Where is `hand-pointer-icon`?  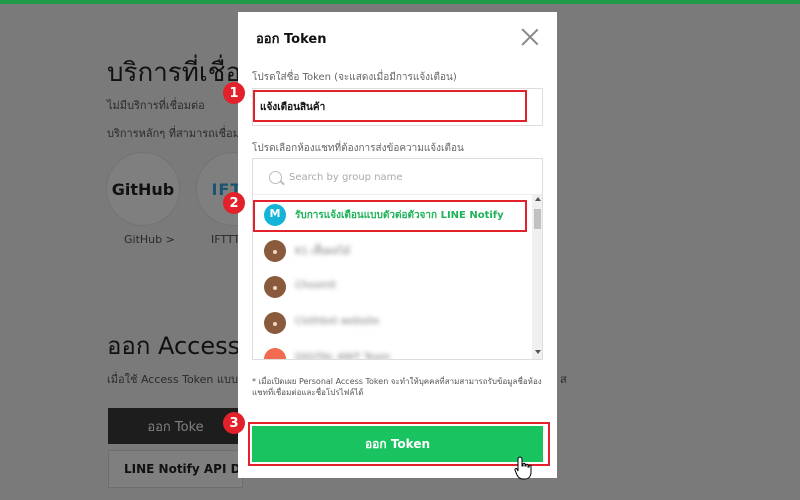
hand-pointer-icon is located at coordinates (523, 468).